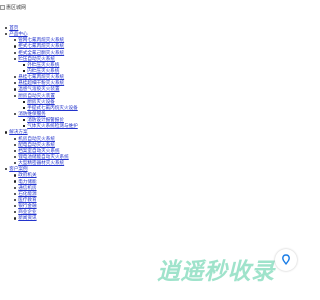 This screenshot has height=300, width=320. I want to click on site-logo: 惠区城网, so click(13, 7).